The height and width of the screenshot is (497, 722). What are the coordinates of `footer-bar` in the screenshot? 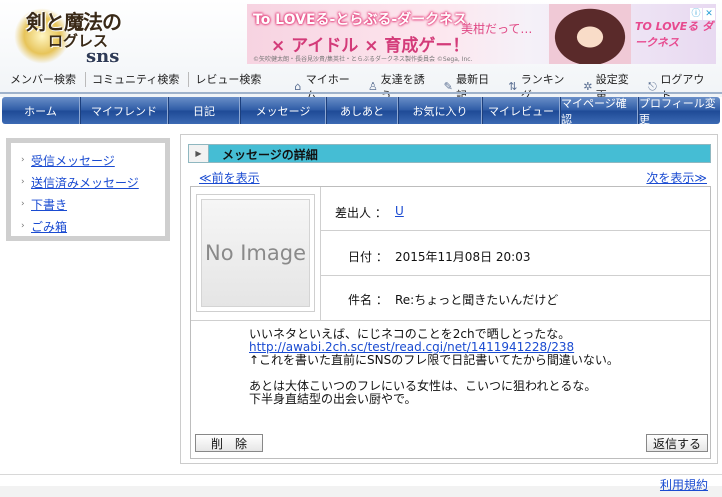 It's located at (361, 491).